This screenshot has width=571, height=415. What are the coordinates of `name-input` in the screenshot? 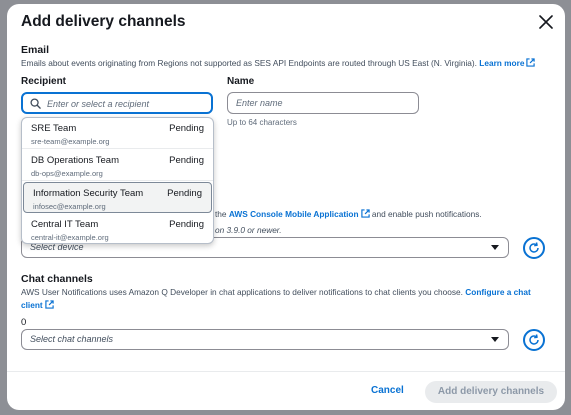 It's located at (323, 103).